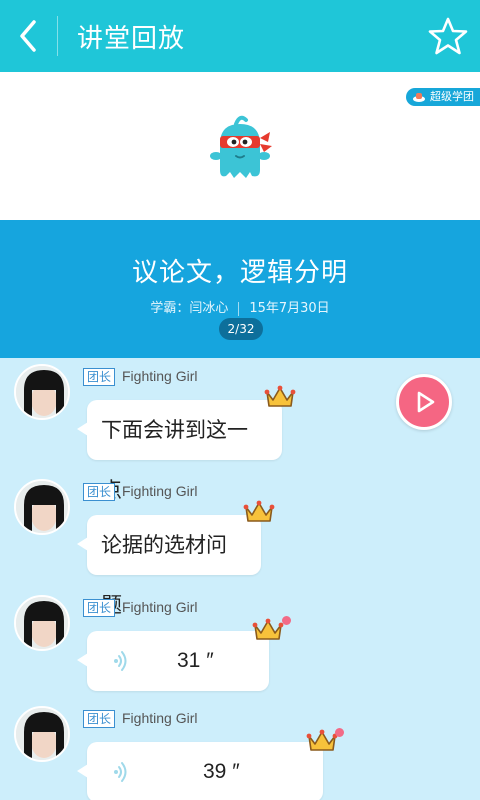  What do you see at coordinates (419, 97) in the screenshot?
I see `hat-icon` at bounding box center [419, 97].